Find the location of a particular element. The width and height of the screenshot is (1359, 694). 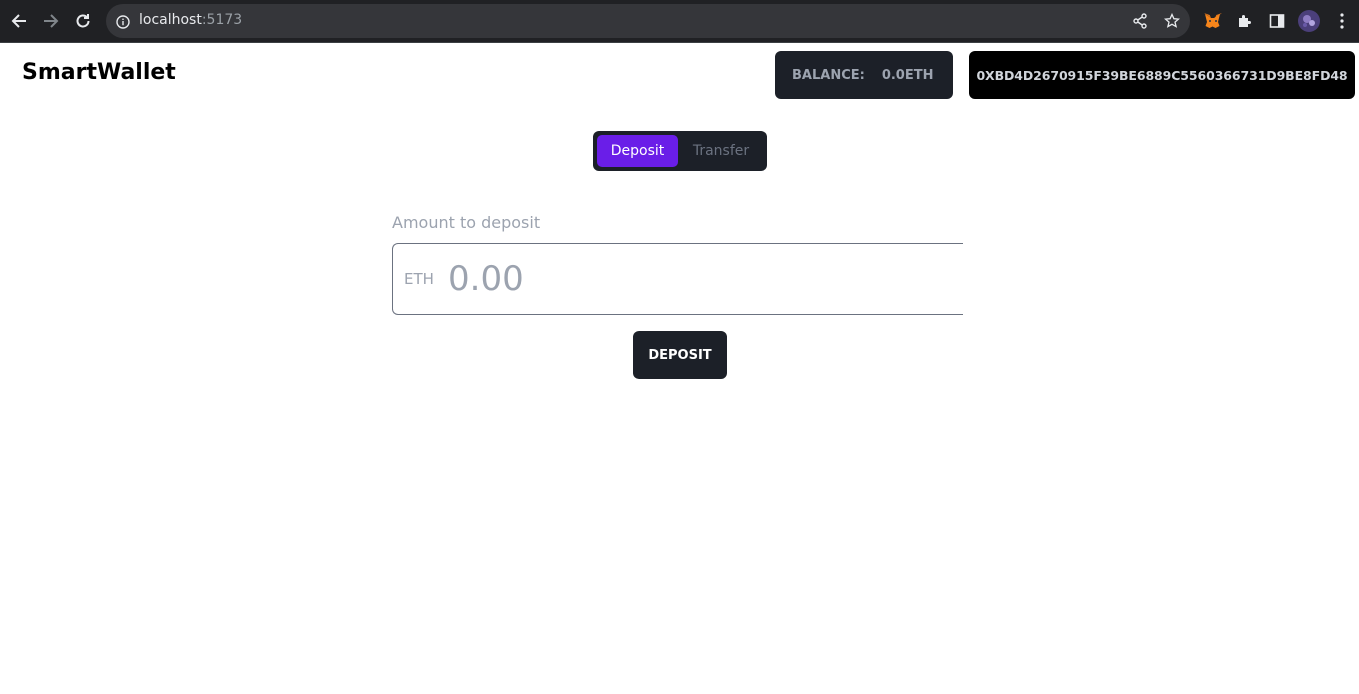

amount-input is located at coordinates (698, 279).